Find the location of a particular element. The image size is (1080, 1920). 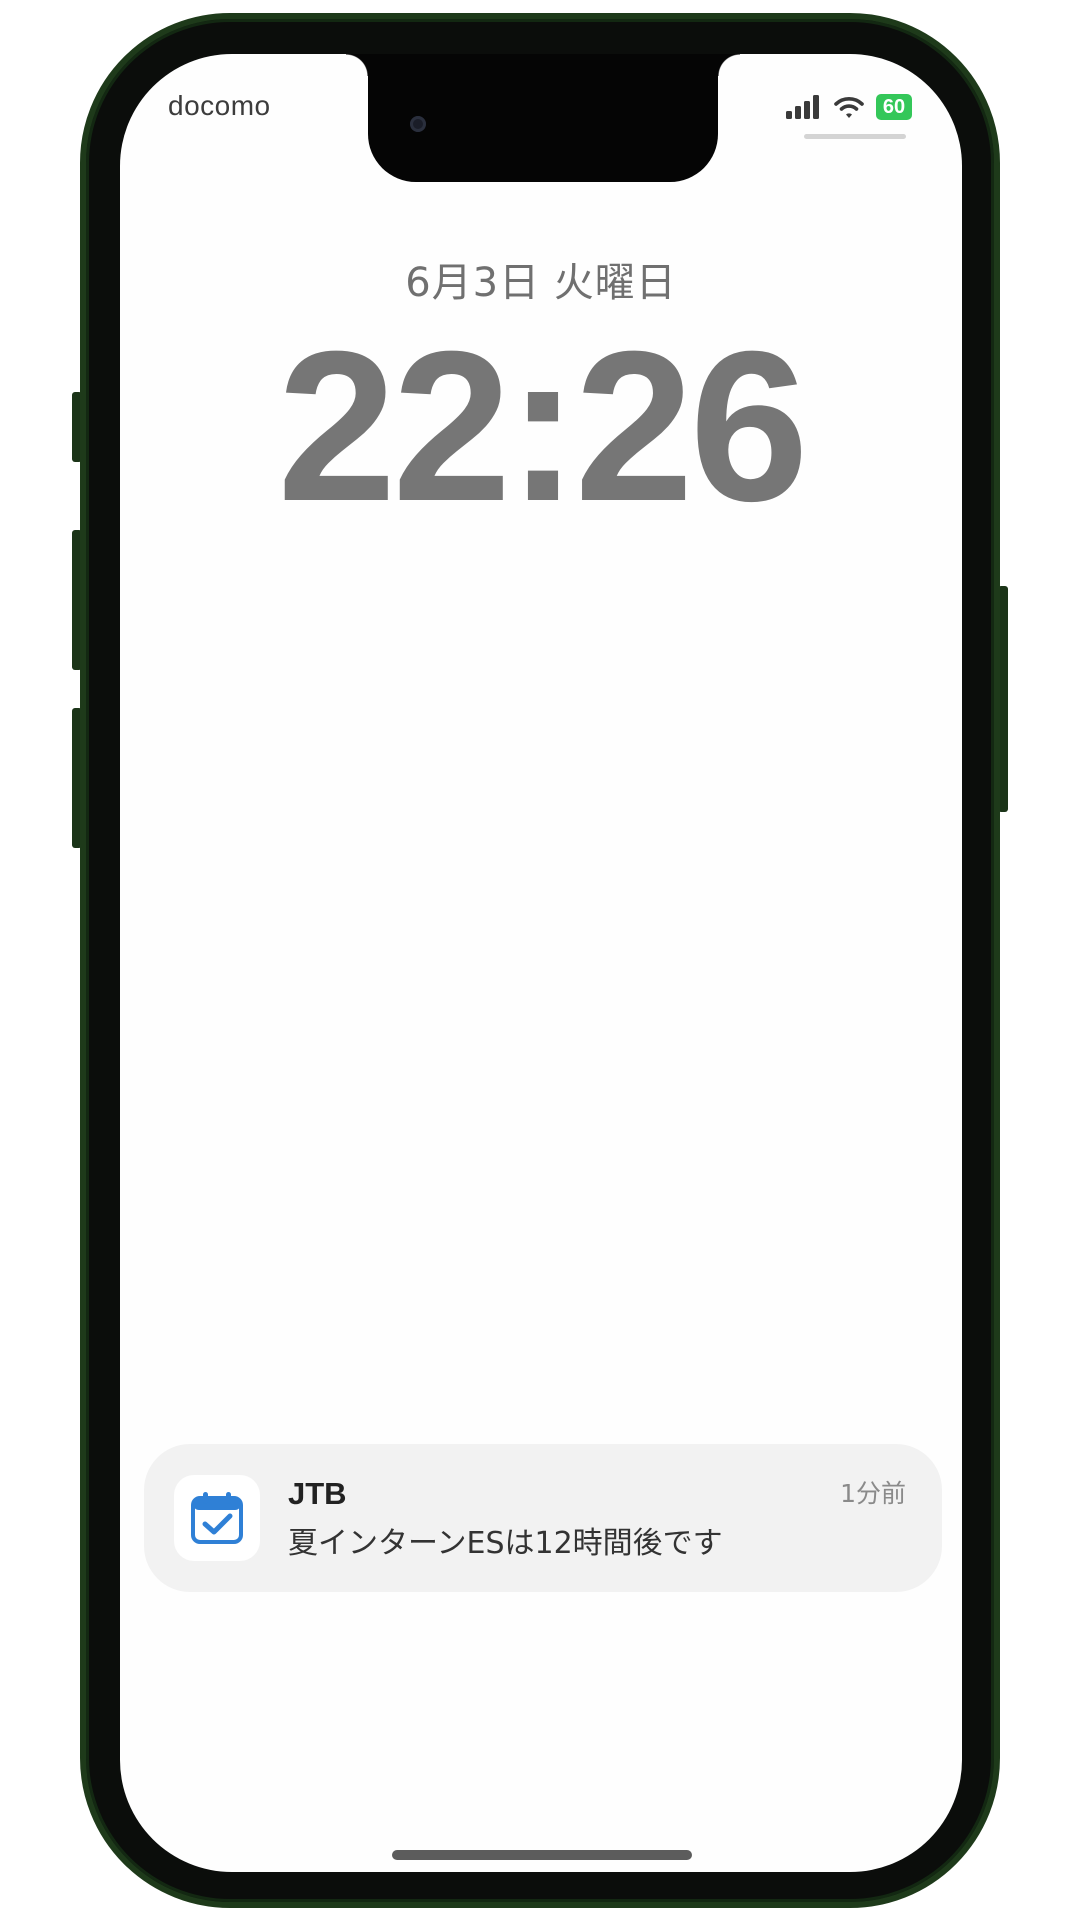

notch is located at coordinates (543, 118).